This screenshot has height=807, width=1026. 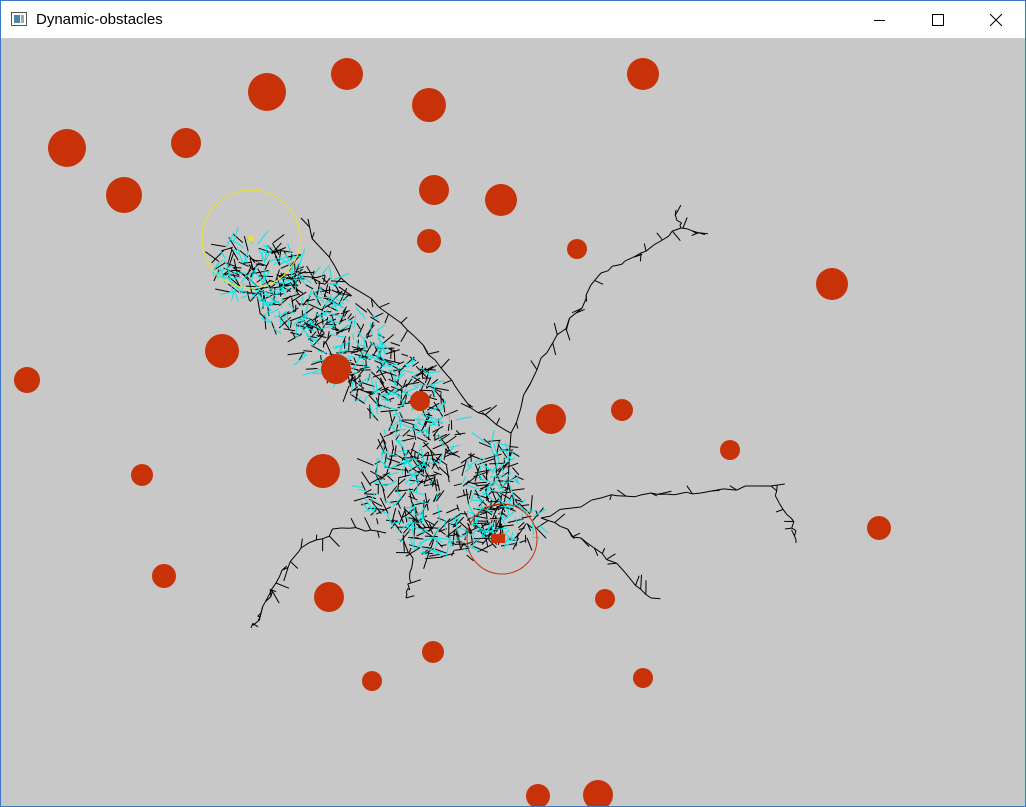 I want to click on maximize-button, so click(x=938, y=19).